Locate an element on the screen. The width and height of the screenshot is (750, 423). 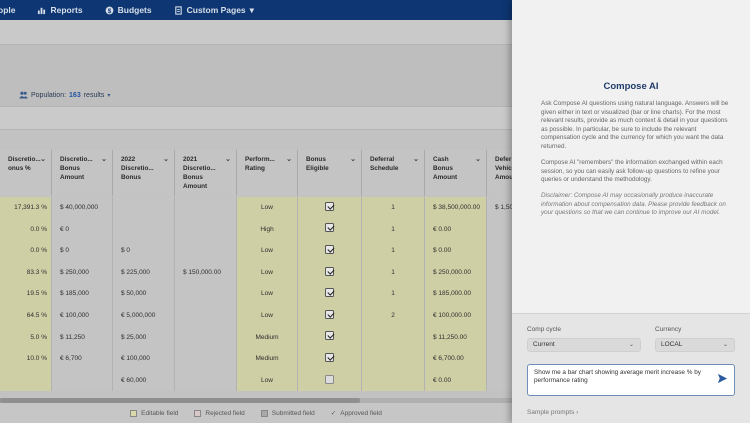
cash-bonus-cell: $ 11,250.00 is located at coordinates (456, 337).